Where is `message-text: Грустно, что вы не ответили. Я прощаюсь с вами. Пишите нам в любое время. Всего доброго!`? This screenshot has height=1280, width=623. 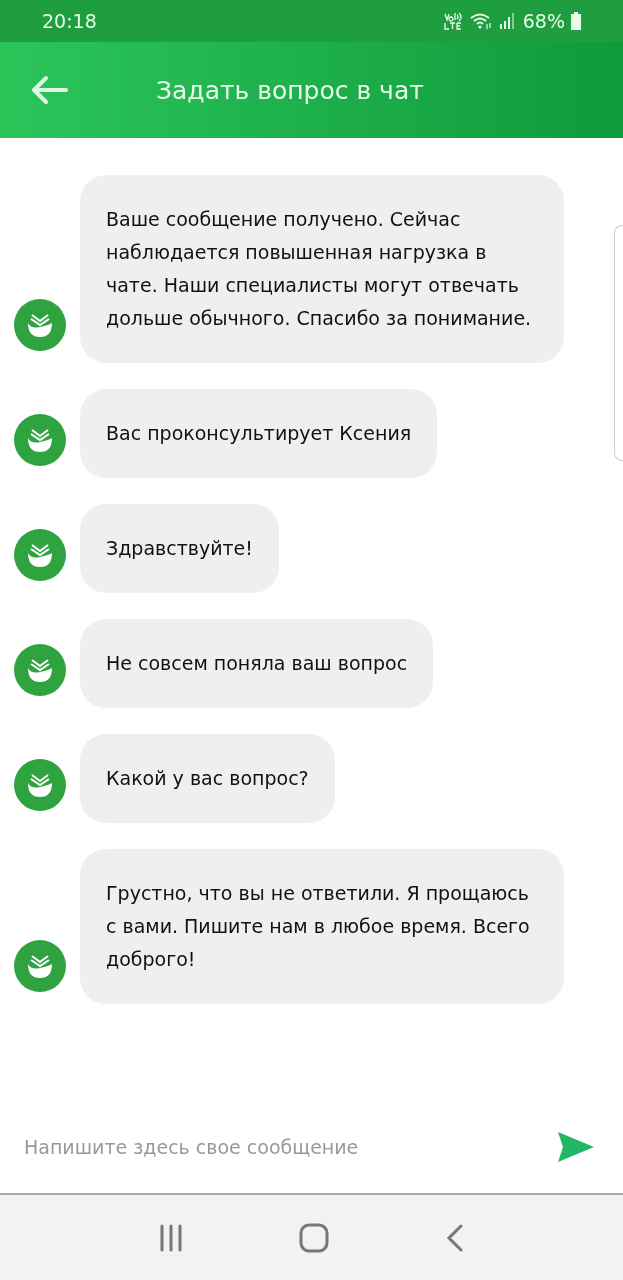 message-text: Грустно, что вы не ответили. Я прощаюсь с вами. Пишите нам в любое время. Всего доброго! is located at coordinates (318, 926).